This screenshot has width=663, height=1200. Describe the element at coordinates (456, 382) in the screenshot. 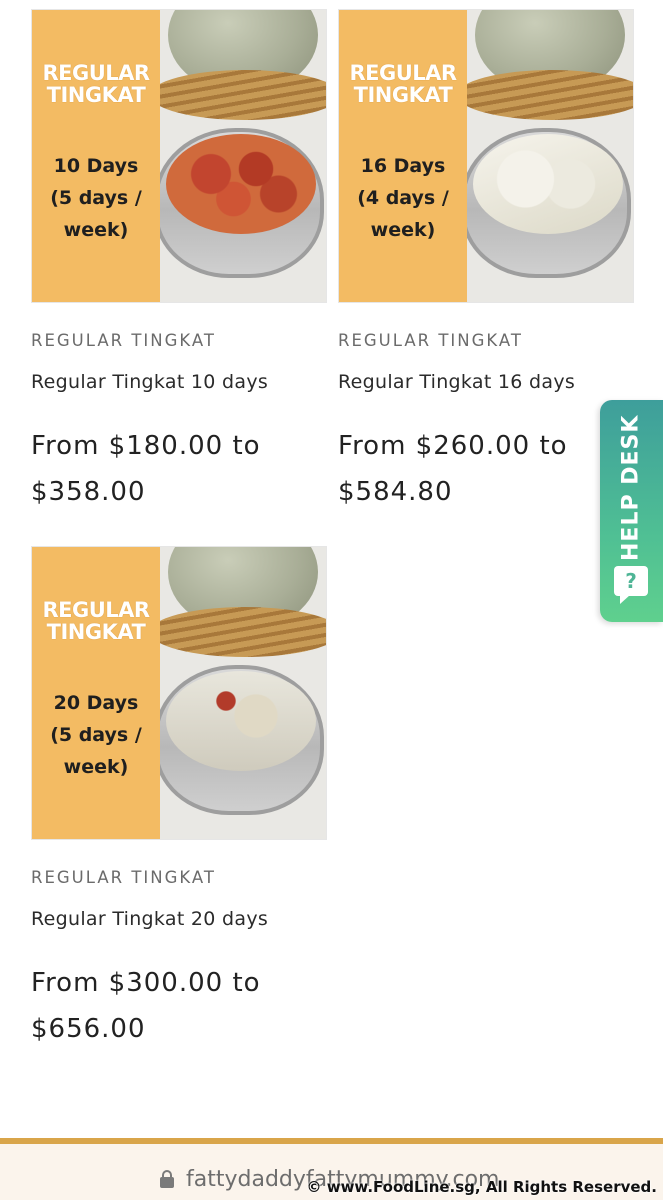

I see `product-title-link: Regular Tingkat 16 days` at that location.